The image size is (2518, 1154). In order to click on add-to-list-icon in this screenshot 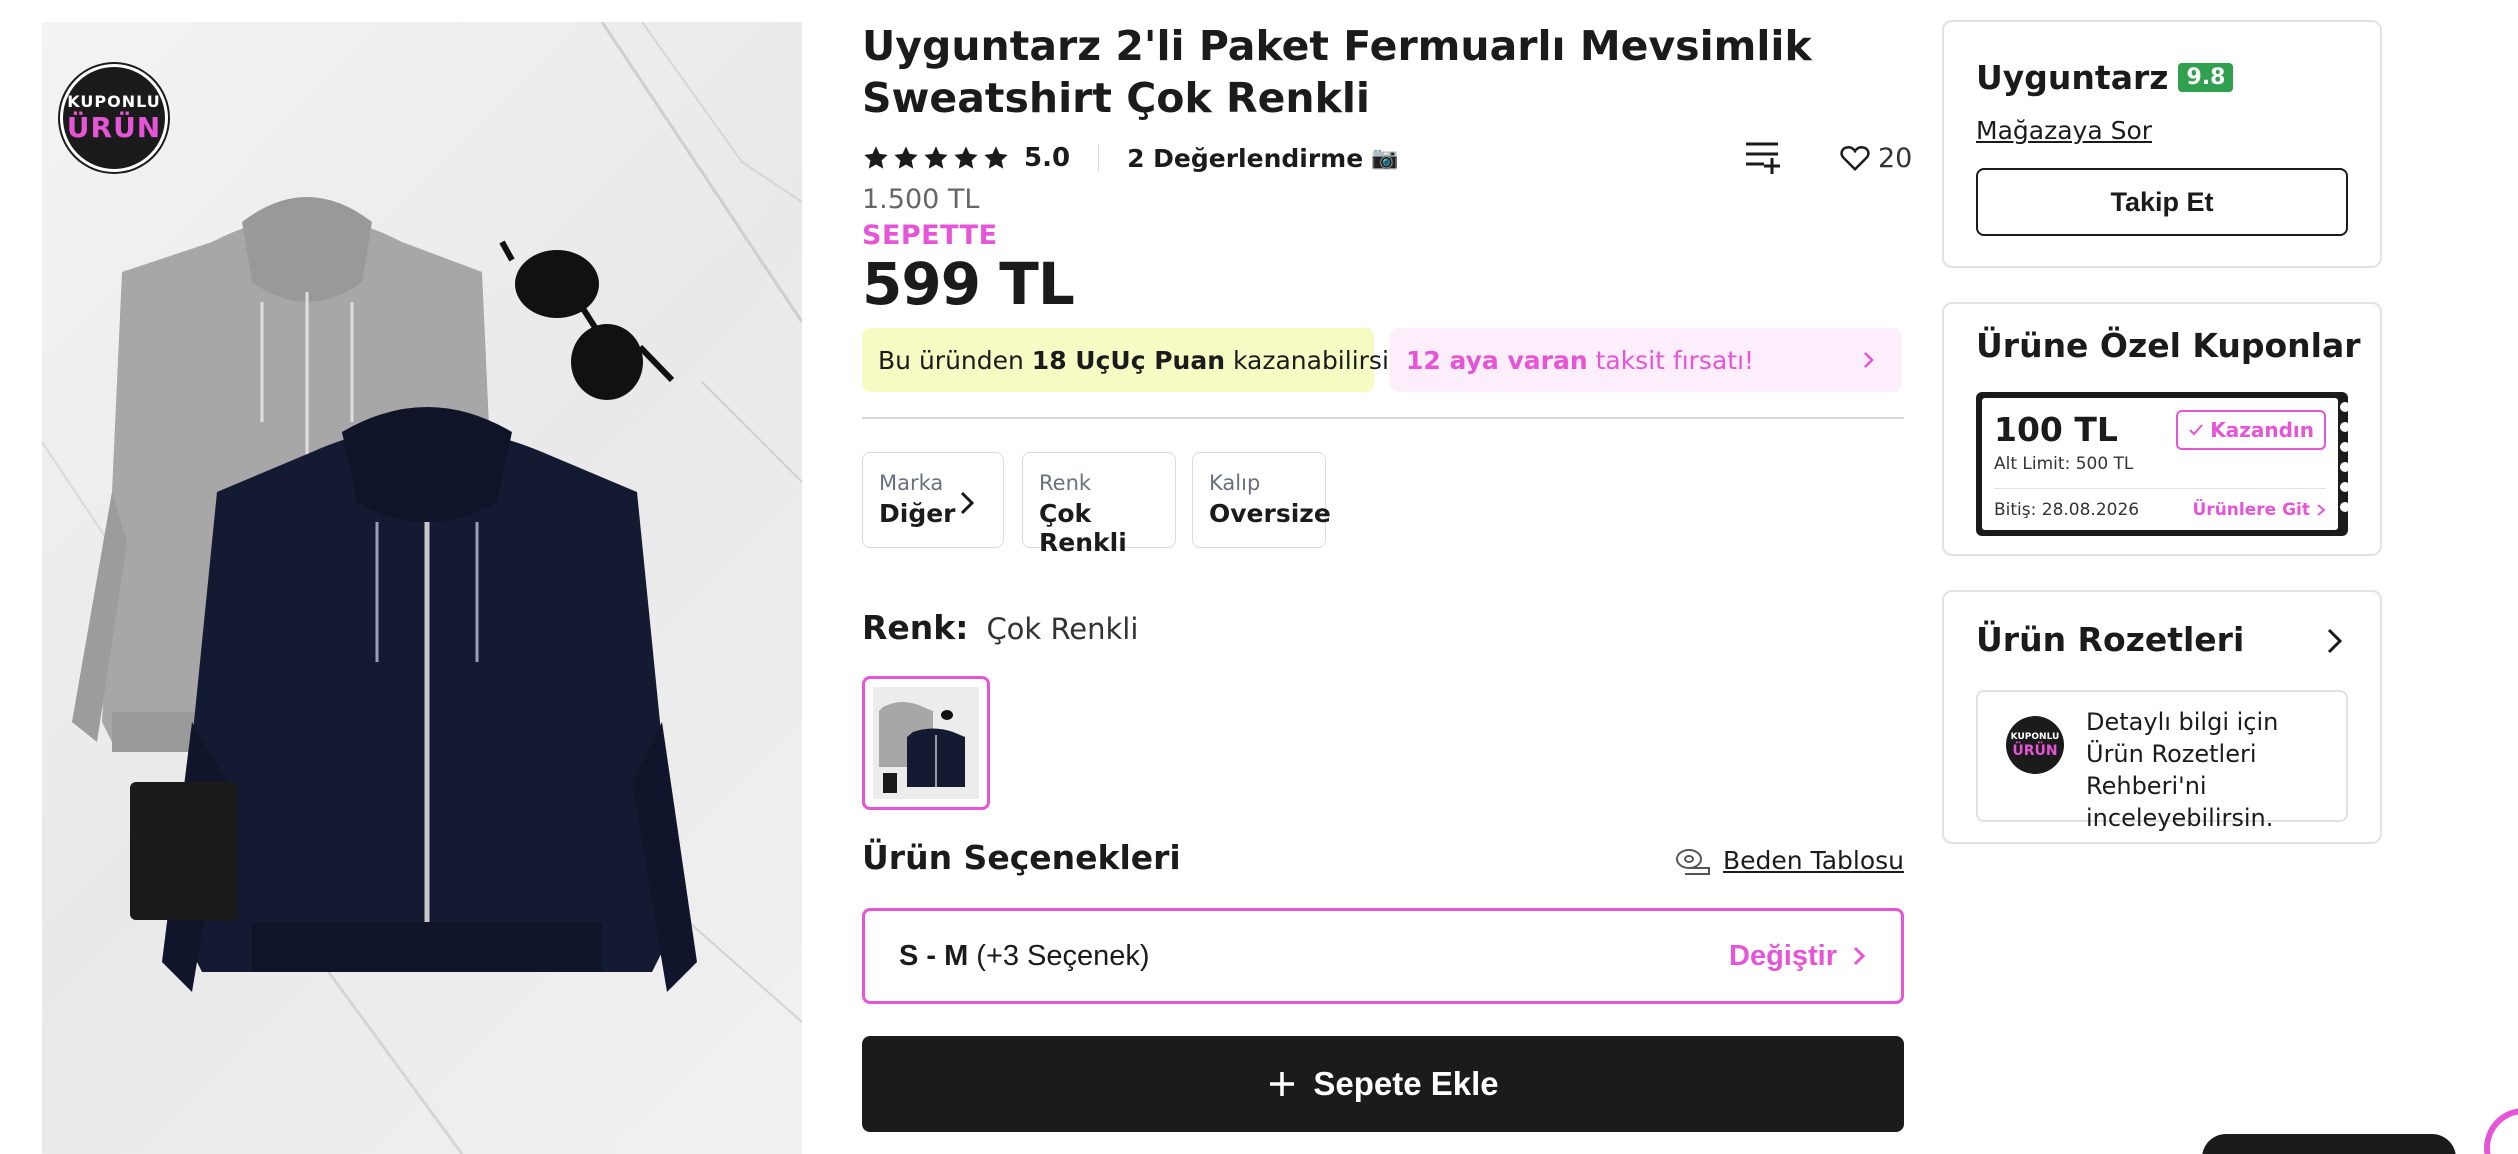, I will do `click(1762, 156)`.